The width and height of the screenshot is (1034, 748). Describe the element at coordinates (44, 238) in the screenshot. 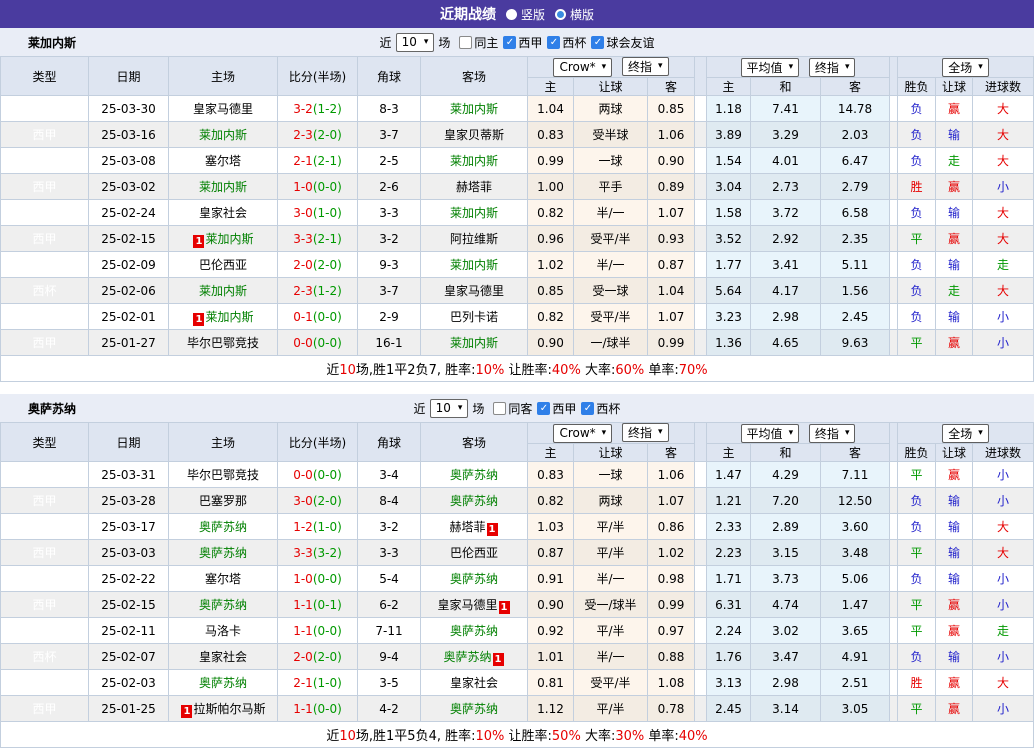

I see `league-cell: 西甲` at that location.